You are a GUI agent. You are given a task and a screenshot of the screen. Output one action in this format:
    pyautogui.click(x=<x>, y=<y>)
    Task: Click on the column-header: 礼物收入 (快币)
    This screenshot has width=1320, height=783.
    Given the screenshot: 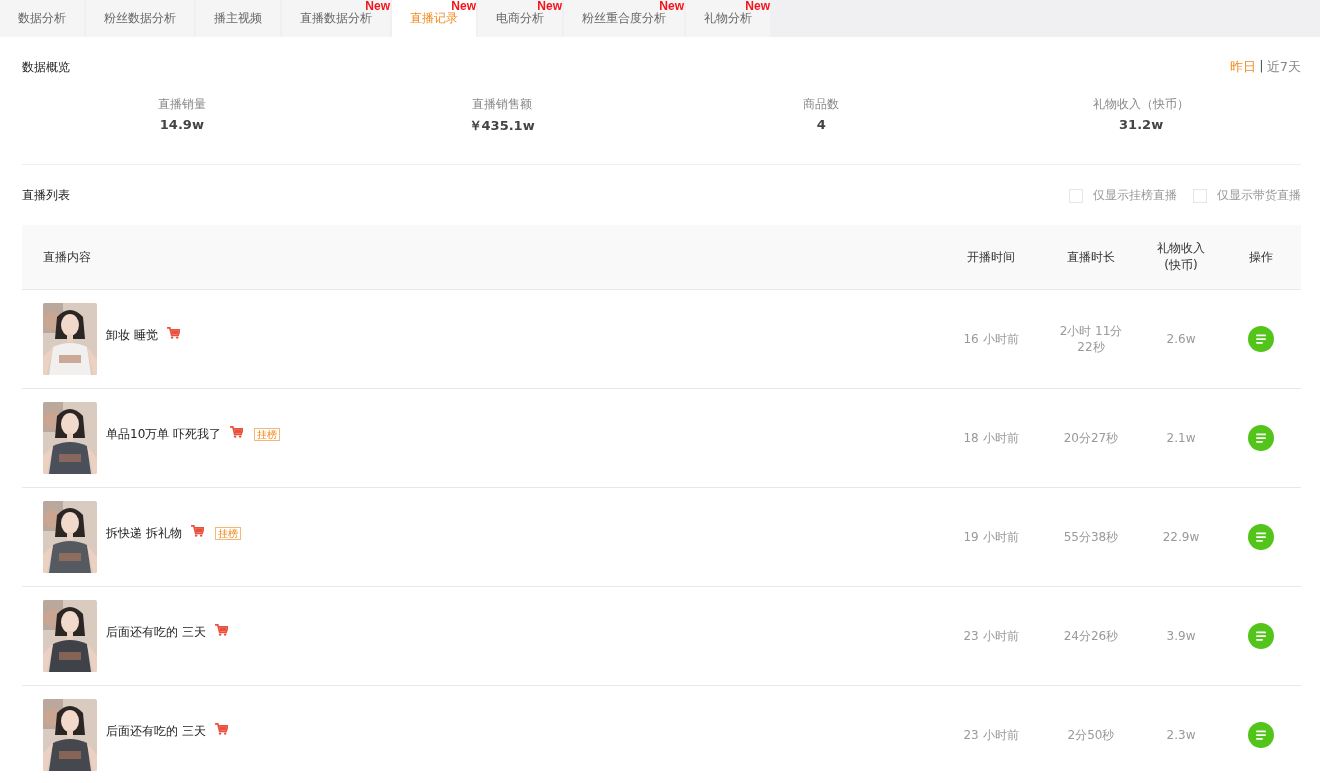 What is the action you would take?
    pyautogui.click(x=1181, y=257)
    